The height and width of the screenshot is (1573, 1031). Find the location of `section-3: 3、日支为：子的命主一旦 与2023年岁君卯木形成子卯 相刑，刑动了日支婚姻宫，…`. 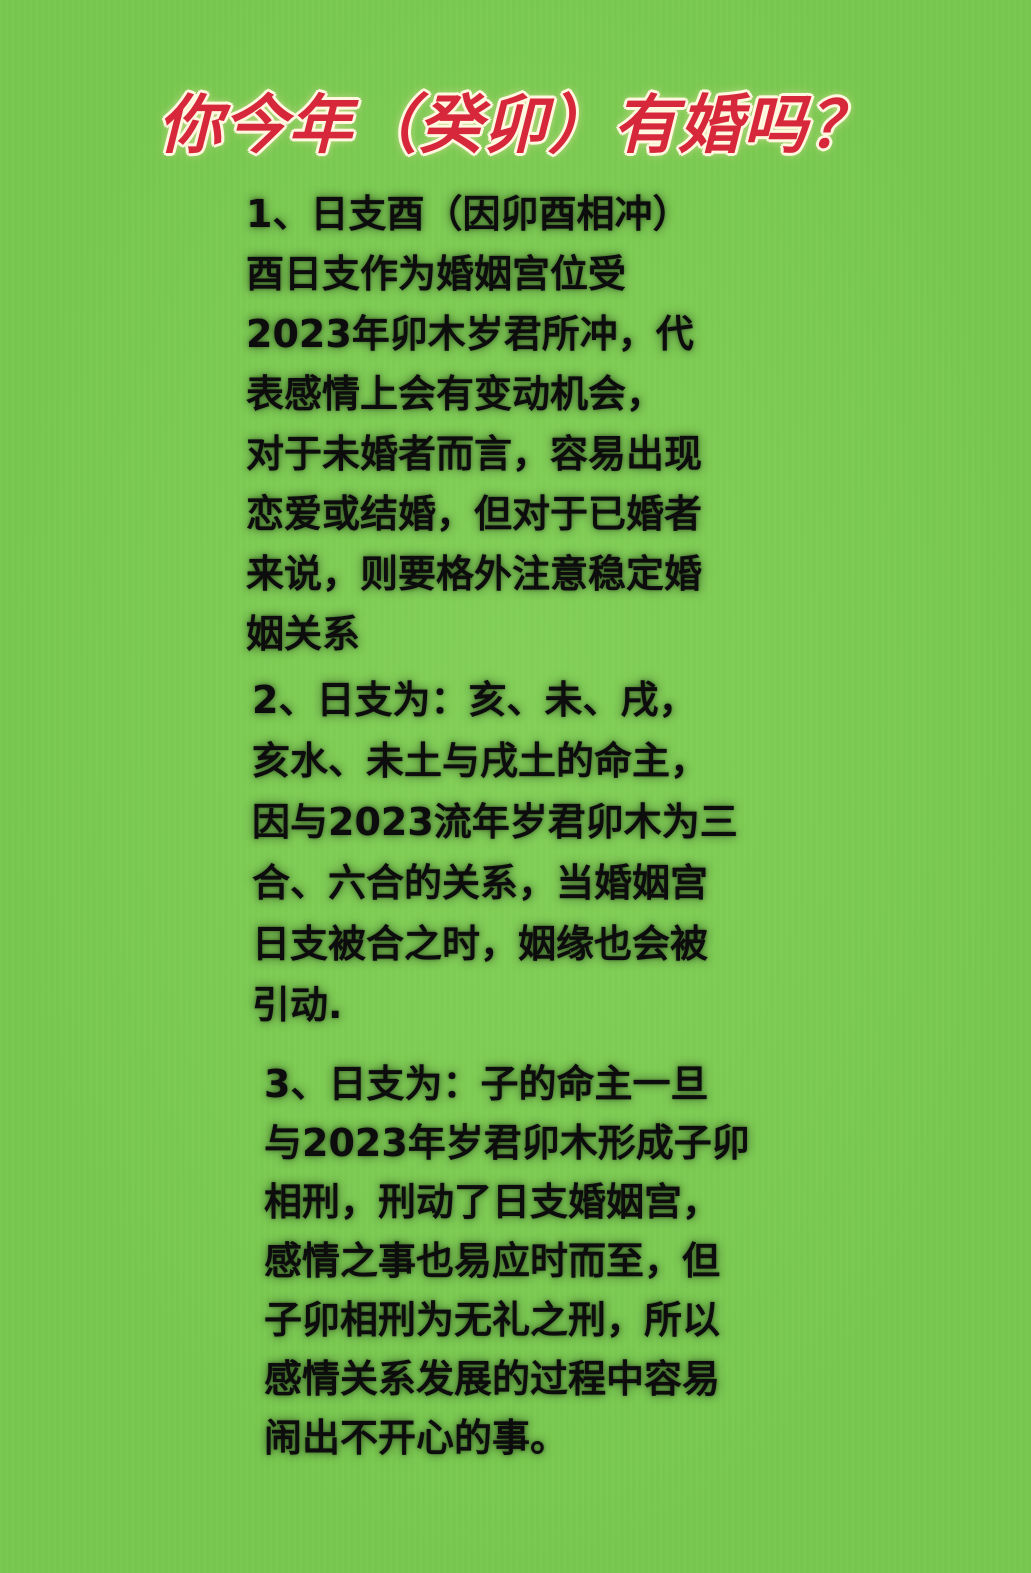

section-3: 3、日支为：子的命主一旦 与2023年岁君卯木形成子卯 相刑，刑动了日支婚姻宫，… is located at coordinates (507, 1261).